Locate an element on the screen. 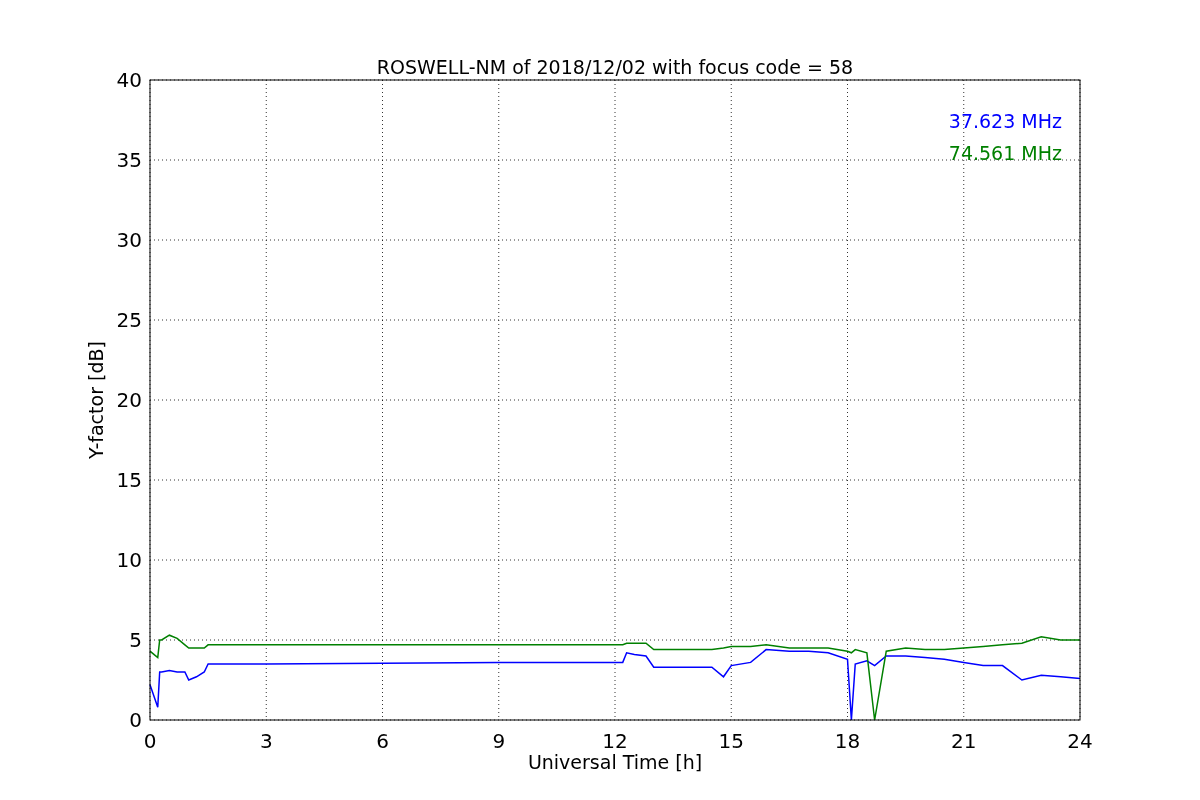  legend-label: 74.561 MHz is located at coordinates (1005, 153).